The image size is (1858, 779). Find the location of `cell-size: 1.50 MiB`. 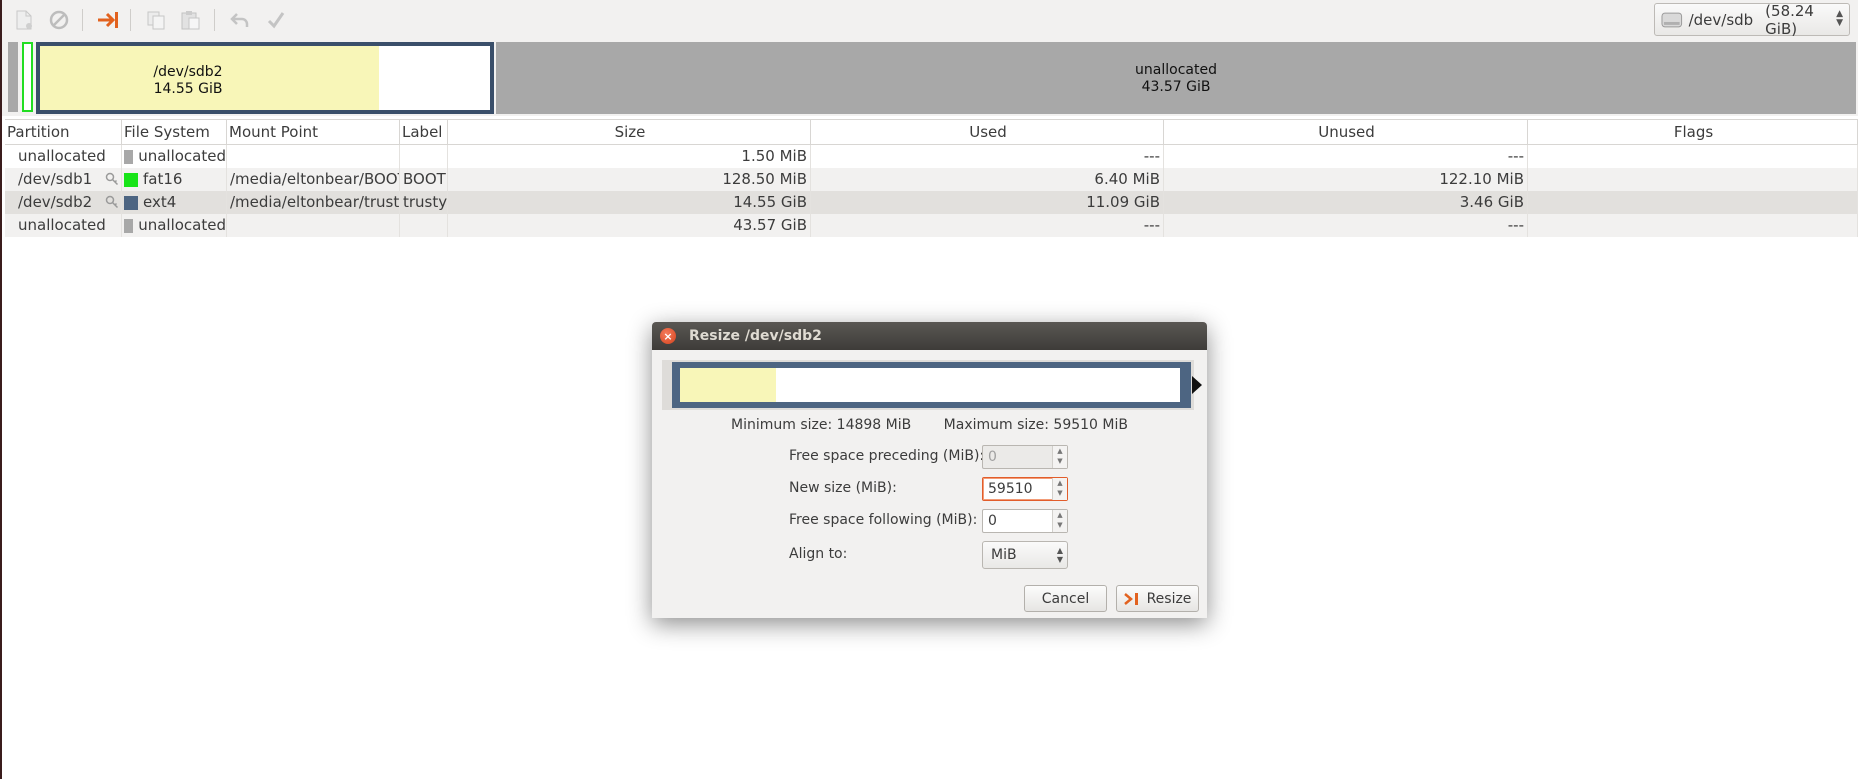

cell-size: 1.50 MiB is located at coordinates (629, 156).